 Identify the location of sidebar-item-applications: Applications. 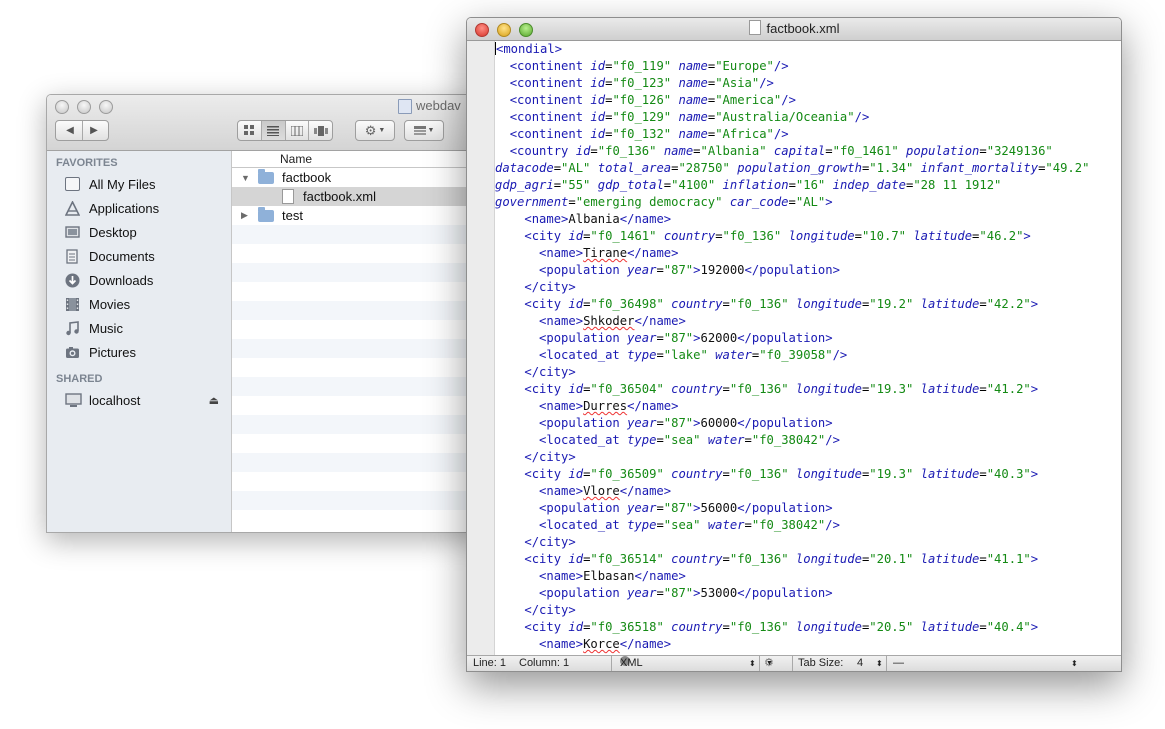
(139, 208).